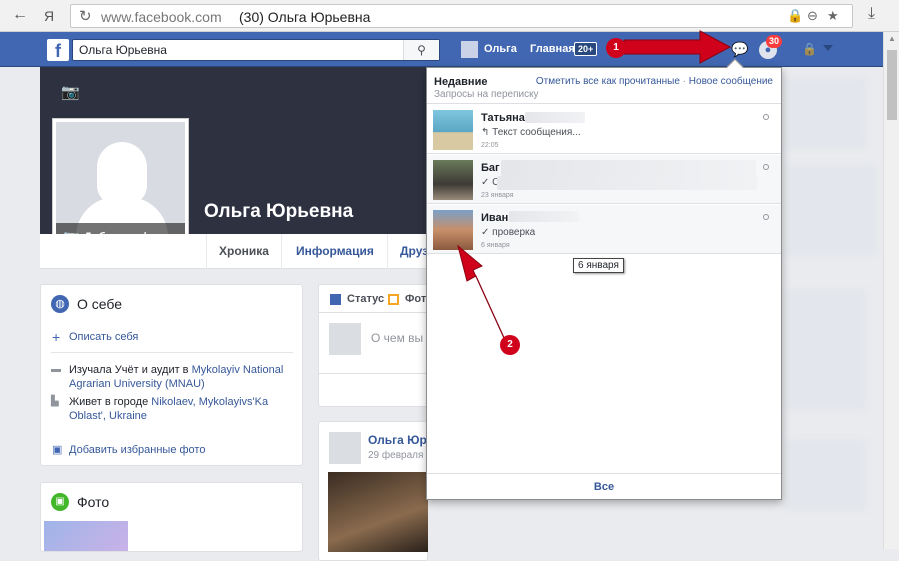 The height and width of the screenshot is (561, 899). What do you see at coordinates (616, 48) in the screenshot?
I see `annotation-marker-1: 1` at bounding box center [616, 48].